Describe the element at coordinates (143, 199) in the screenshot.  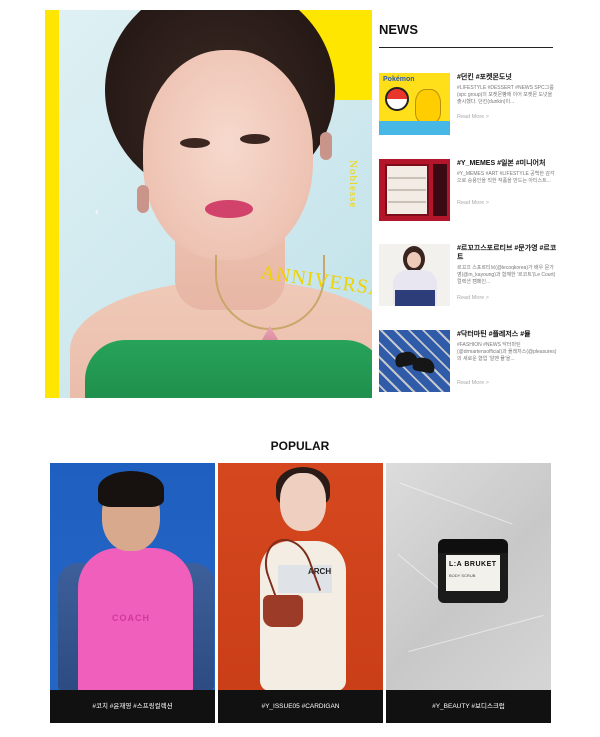
I see `earring-left` at that location.